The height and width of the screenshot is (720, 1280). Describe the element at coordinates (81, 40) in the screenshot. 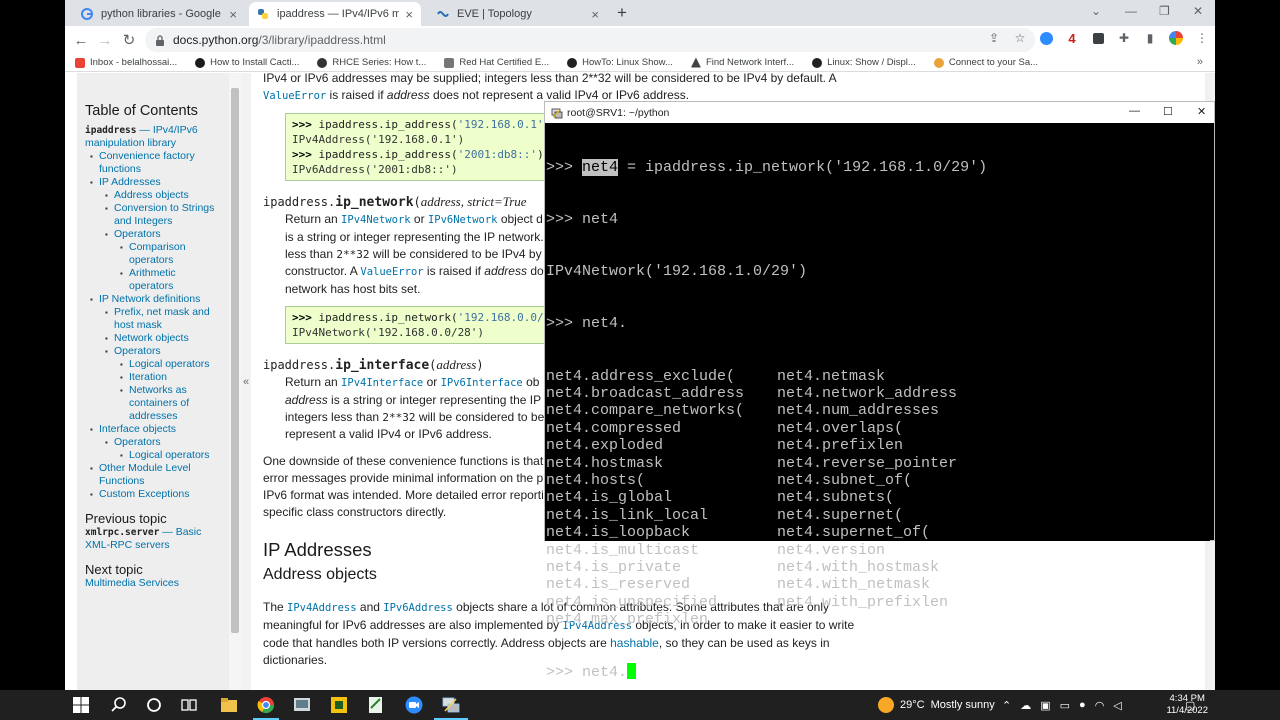

I see `back-icon: ←` at that location.